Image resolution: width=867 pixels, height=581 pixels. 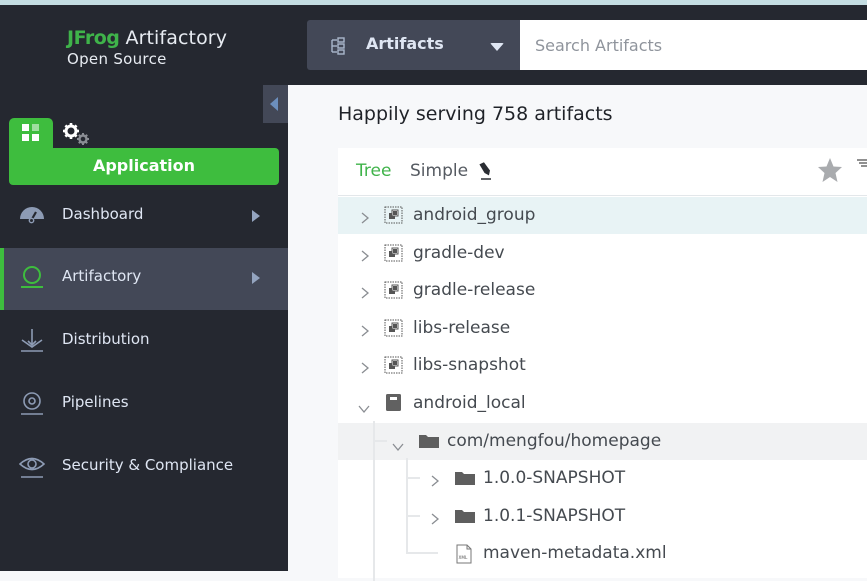 I want to click on tree-node: libs-release, so click(x=602, y=328).